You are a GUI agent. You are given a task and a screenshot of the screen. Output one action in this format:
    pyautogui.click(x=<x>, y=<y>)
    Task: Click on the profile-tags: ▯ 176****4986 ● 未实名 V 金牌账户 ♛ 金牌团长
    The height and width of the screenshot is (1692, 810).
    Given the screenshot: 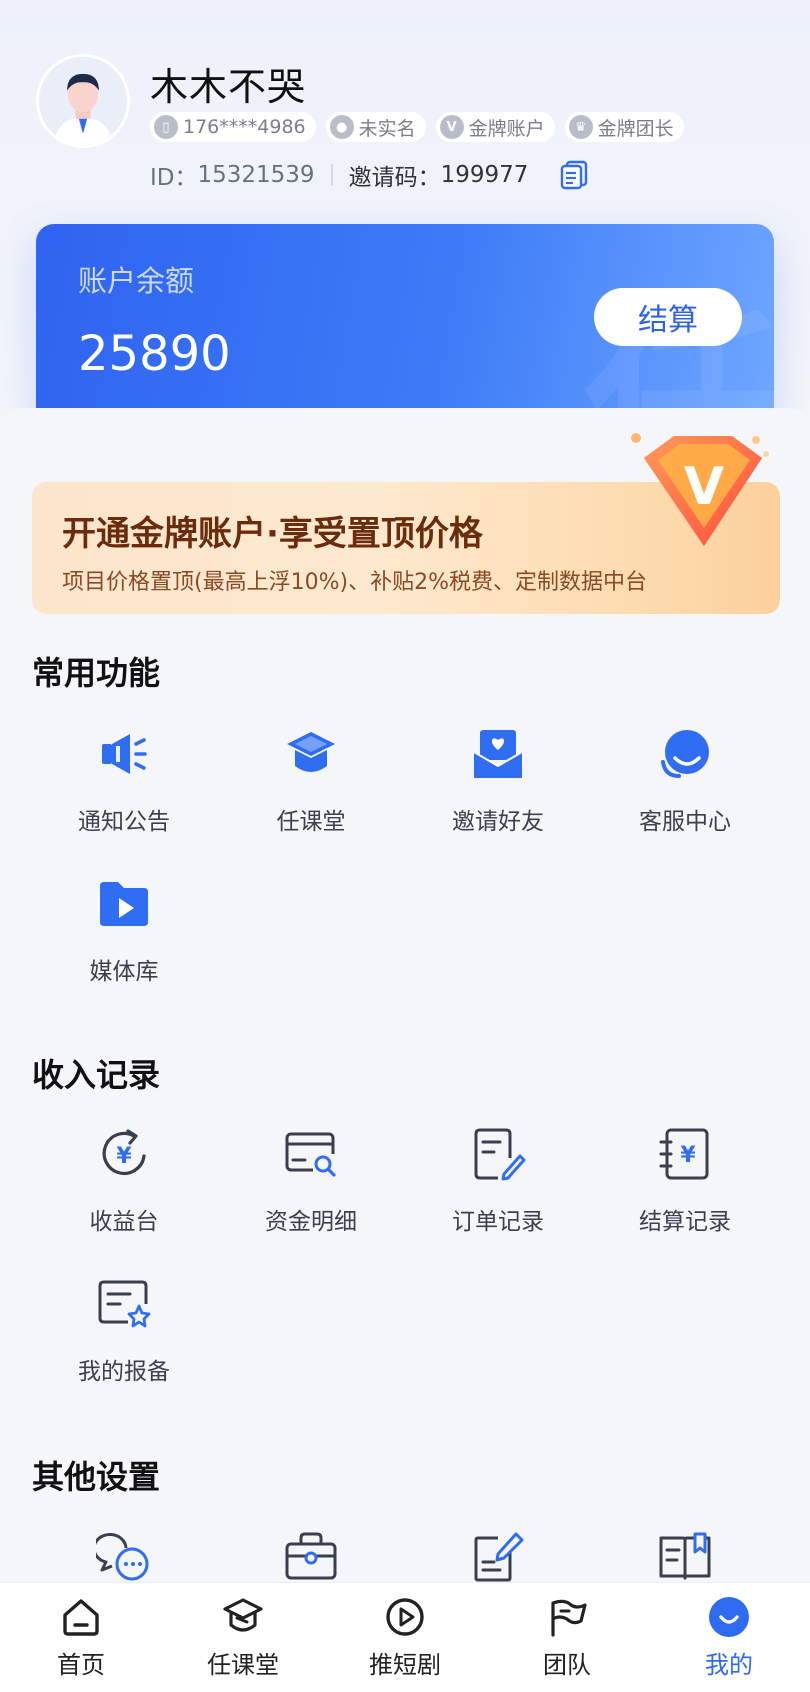 What is the action you would take?
    pyautogui.click(x=417, y=127)
    